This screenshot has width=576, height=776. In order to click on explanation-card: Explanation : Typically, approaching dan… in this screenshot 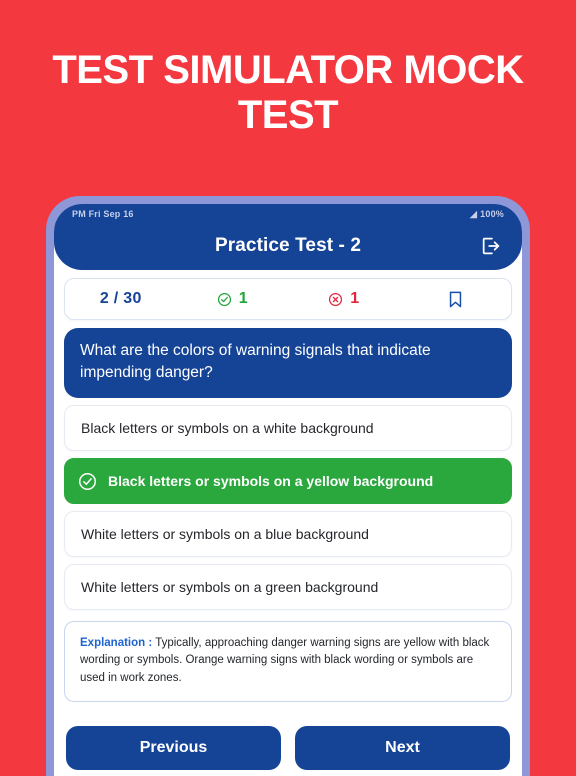, I will do `click(288, 662)`.